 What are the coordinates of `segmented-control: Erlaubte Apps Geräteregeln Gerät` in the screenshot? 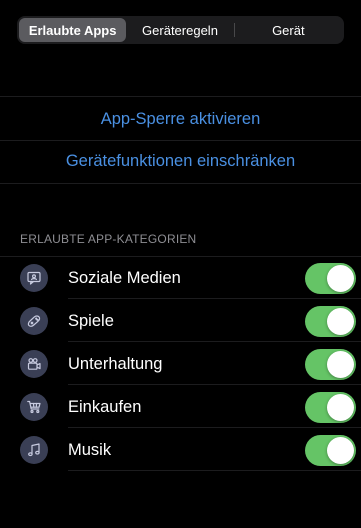 It's located at (180, 30).